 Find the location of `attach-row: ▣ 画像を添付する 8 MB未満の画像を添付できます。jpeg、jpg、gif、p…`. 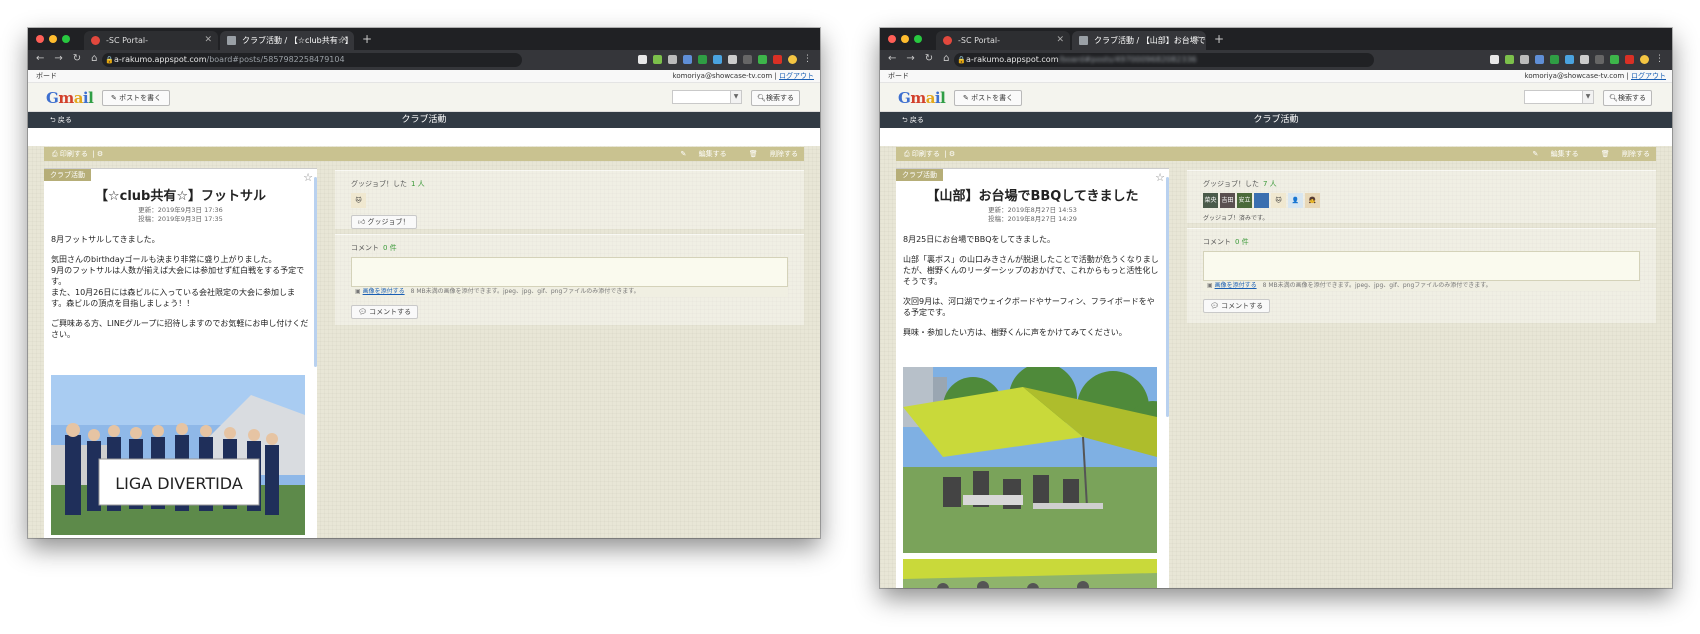

attach-row: ▣ 画像を添付する 8 MB未満の画像を添付できます。jpeg、jpg、gif、p… is located at coordinates (569, 292).